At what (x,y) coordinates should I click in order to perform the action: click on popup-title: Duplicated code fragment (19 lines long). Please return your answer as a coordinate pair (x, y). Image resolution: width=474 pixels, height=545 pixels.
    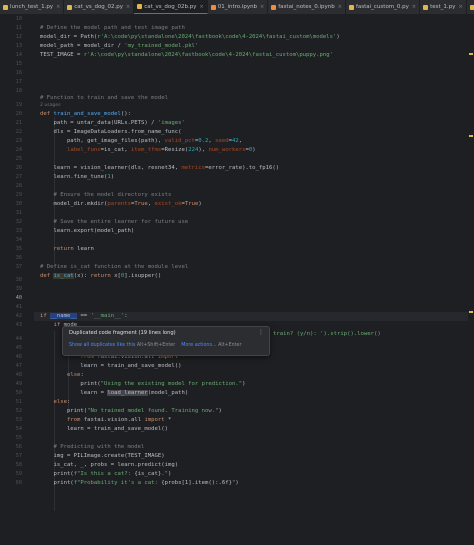
    Looking at the image, I should click on (122, 333).